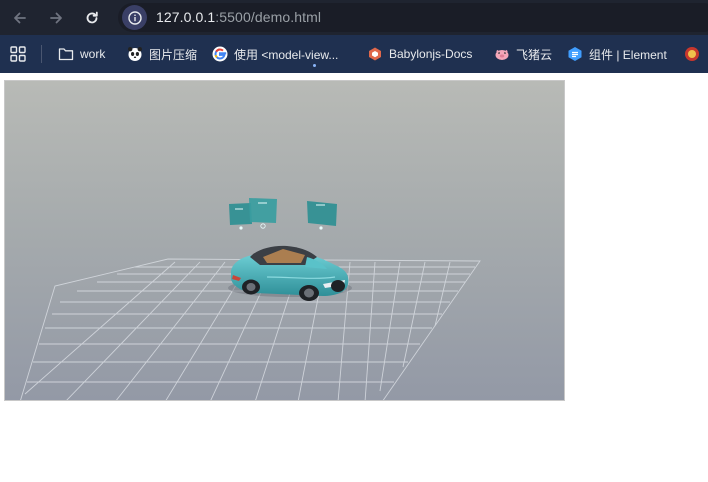 The height and width of the screenshot is (482, 708). I want to click on info-icon, so click(134, 17).